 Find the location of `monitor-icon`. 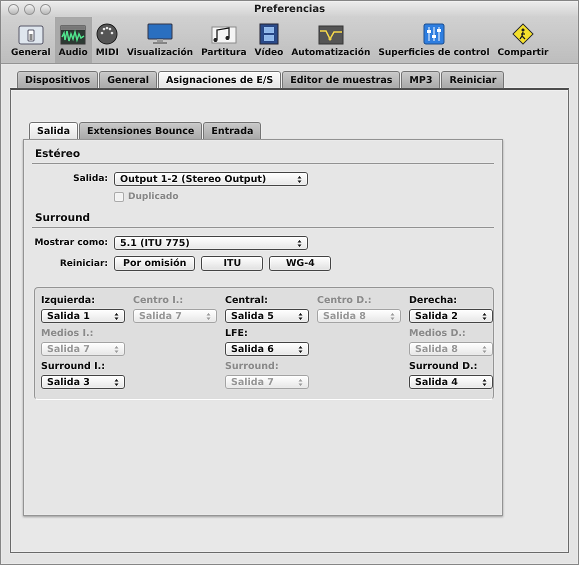

monitor-icon is located at coordinates (159, 34).